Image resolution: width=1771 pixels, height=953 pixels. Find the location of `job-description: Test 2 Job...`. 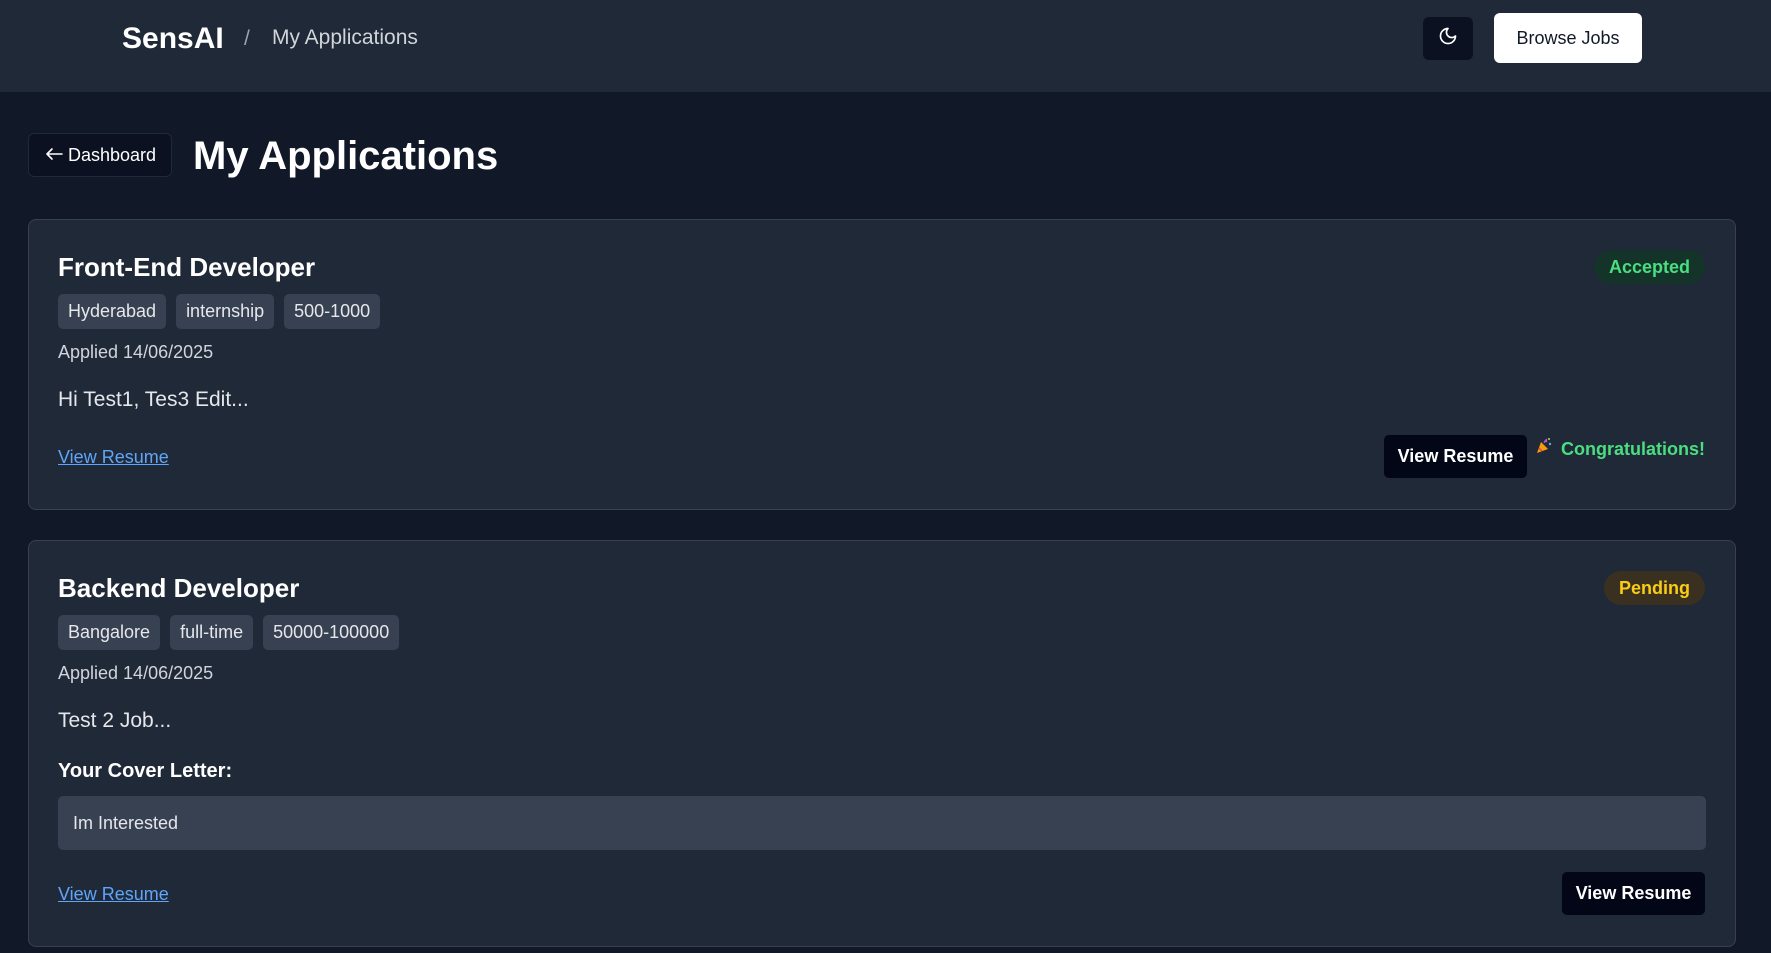

job-description: Test 2 Job... is located at coordinates (115, 720).